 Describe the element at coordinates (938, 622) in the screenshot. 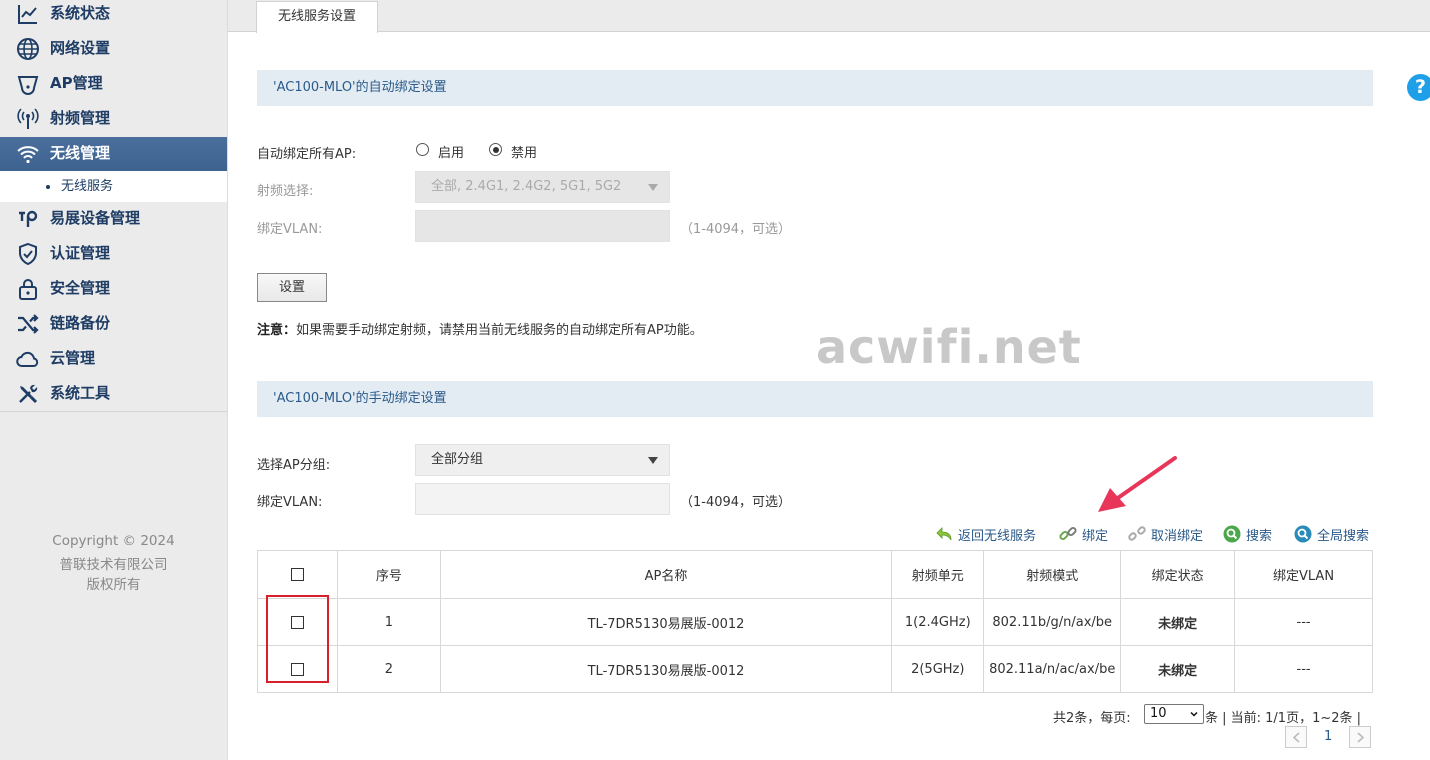

I see `row-radio-unit: 1(2.4GHz)` at that location.